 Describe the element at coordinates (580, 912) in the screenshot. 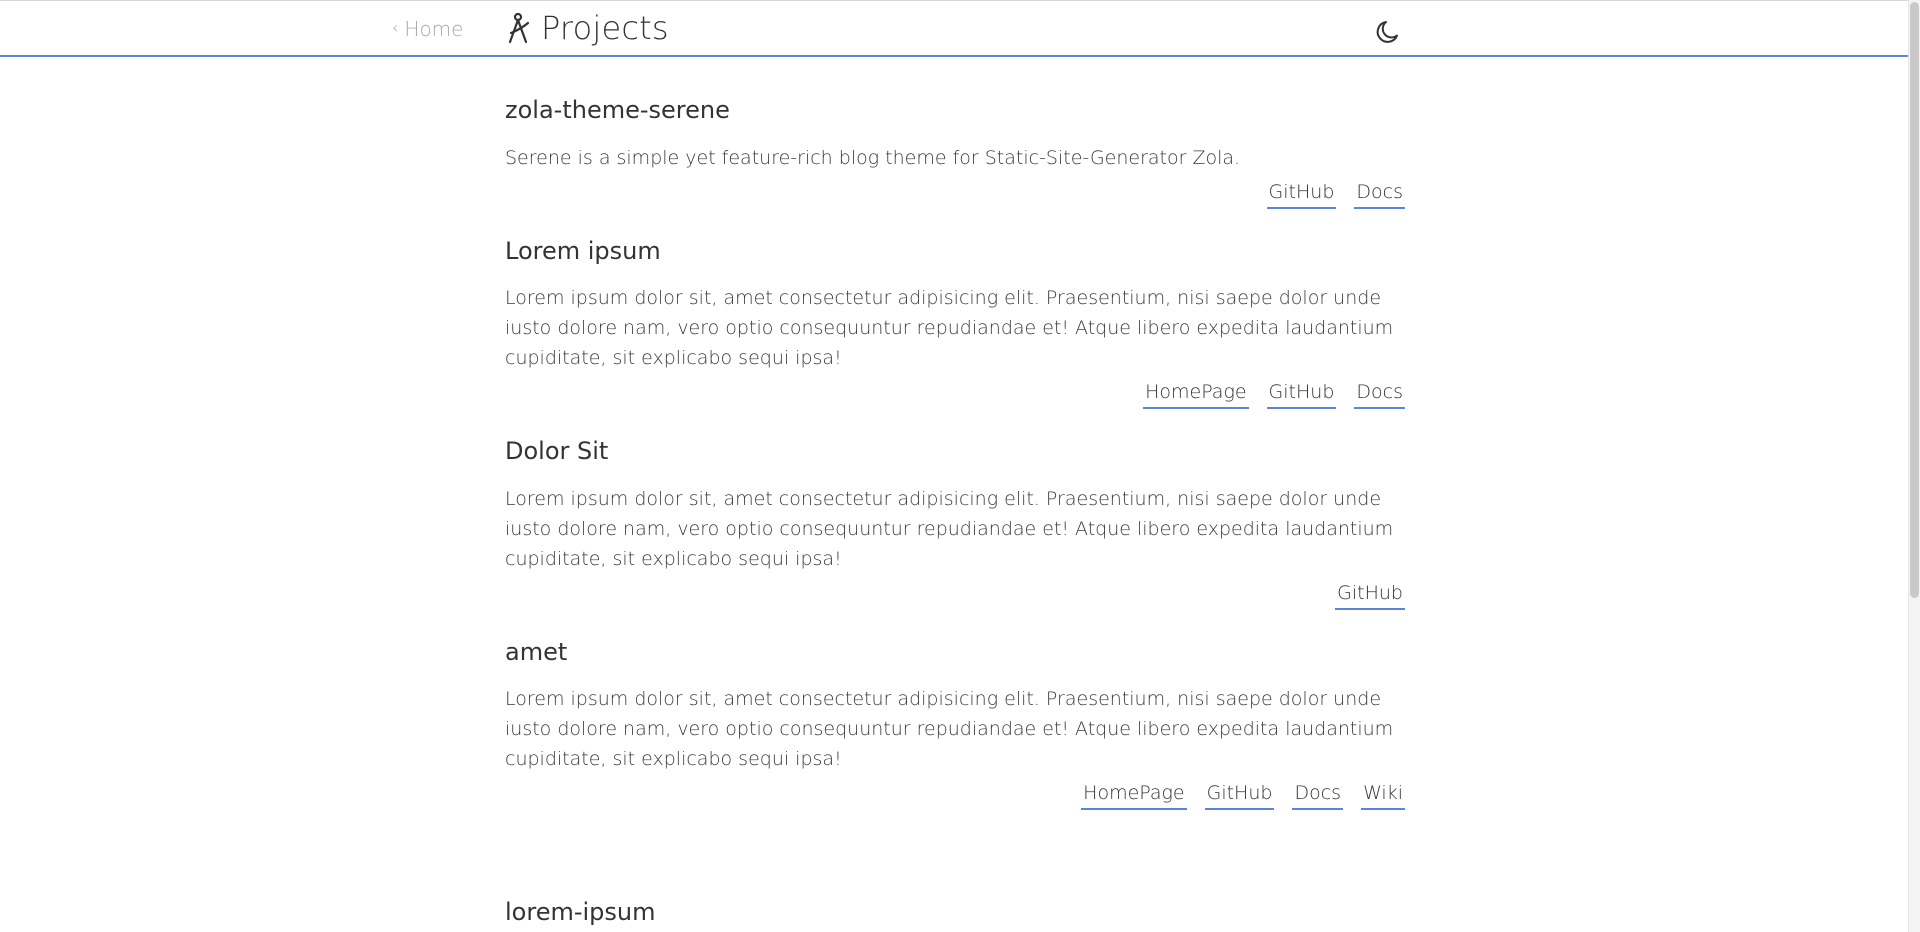

I see `project-title-partial: lorem-ipsum` at that location.